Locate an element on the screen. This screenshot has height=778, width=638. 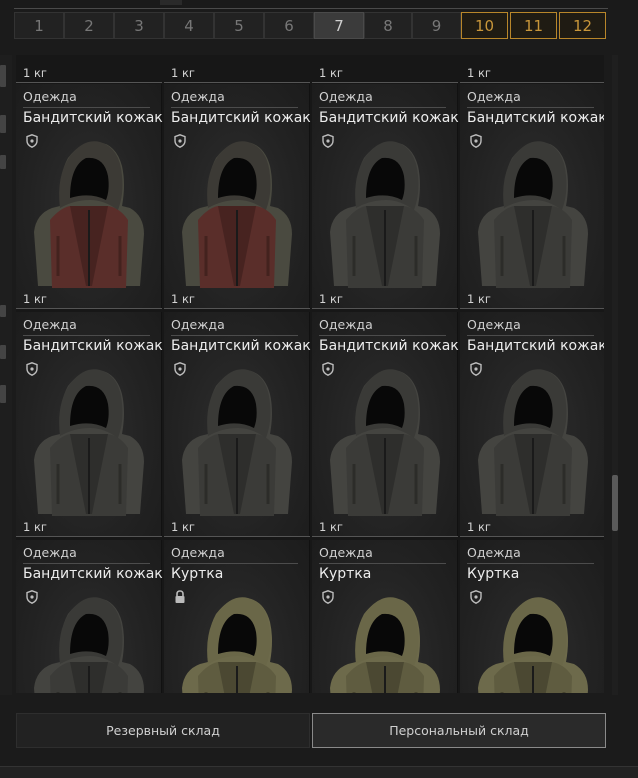
page-button-2: 2 is located at coordinates (89, 25).